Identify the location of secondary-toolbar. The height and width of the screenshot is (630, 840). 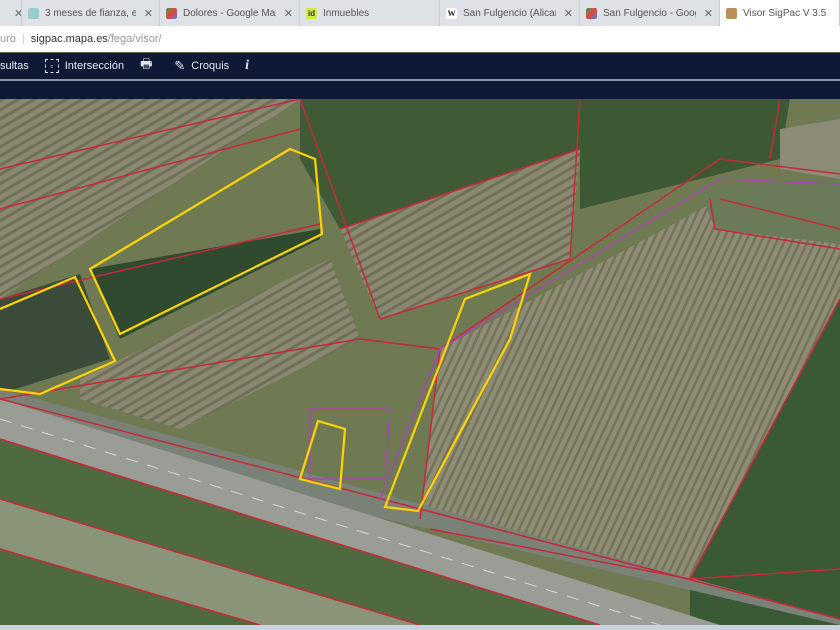
(420, 90).